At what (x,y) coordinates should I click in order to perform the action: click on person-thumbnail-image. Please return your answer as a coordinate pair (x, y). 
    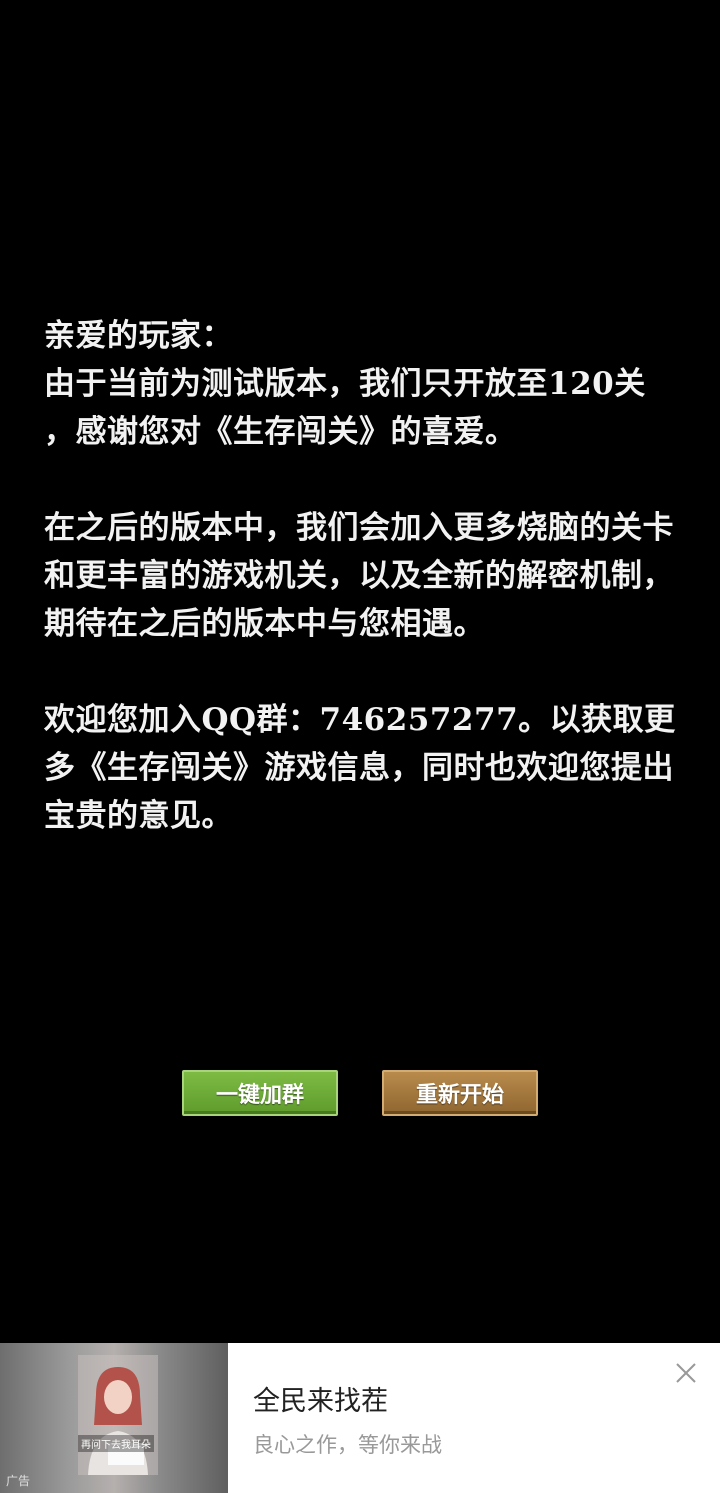
    Looking at the image, I should click on (118, 1415).